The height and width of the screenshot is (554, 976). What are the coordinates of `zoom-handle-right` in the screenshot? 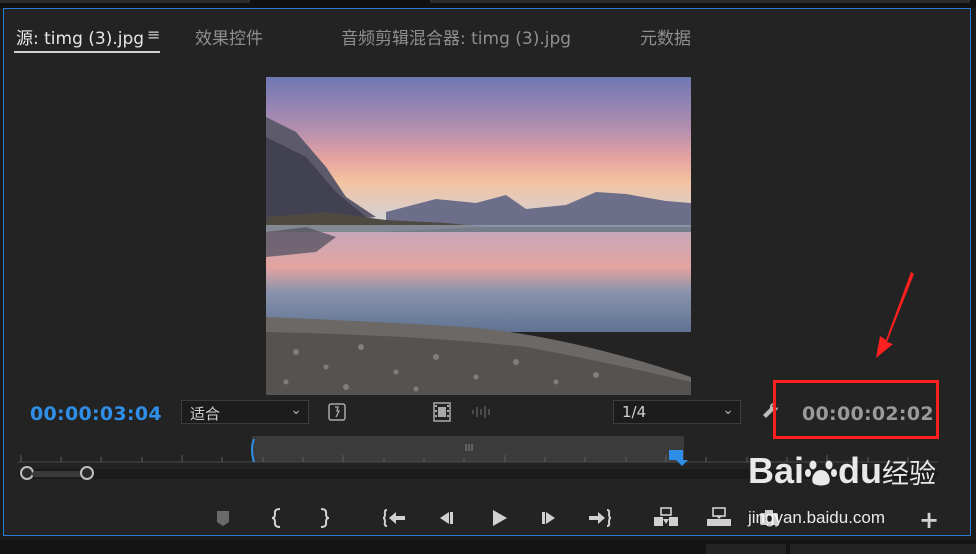 It's located at (87, 473).